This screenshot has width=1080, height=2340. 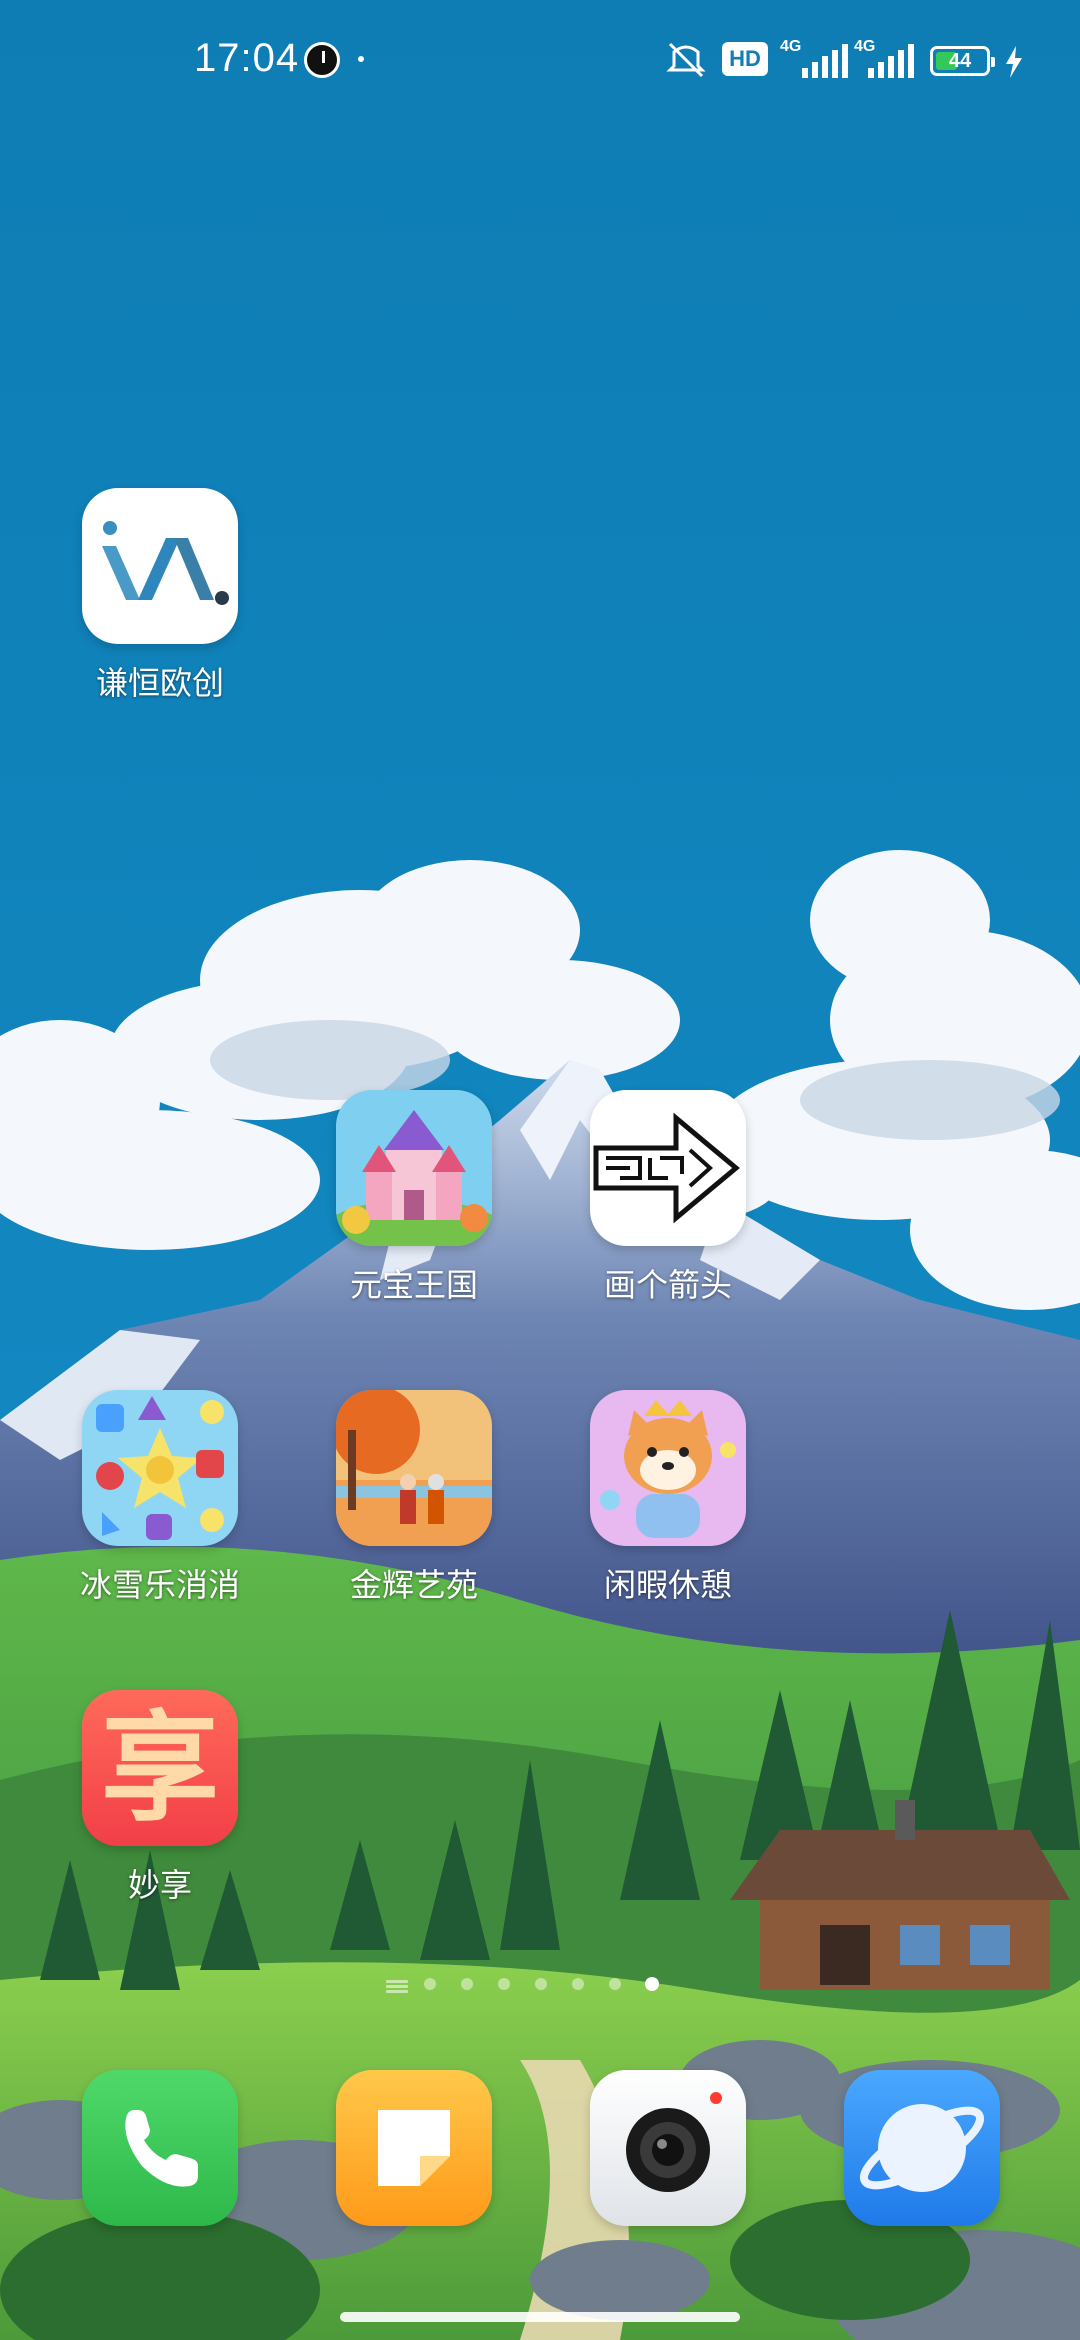 I want to click on app-qianheng-ouchuang: 谦恒欧创, so click(x=160, y=596).